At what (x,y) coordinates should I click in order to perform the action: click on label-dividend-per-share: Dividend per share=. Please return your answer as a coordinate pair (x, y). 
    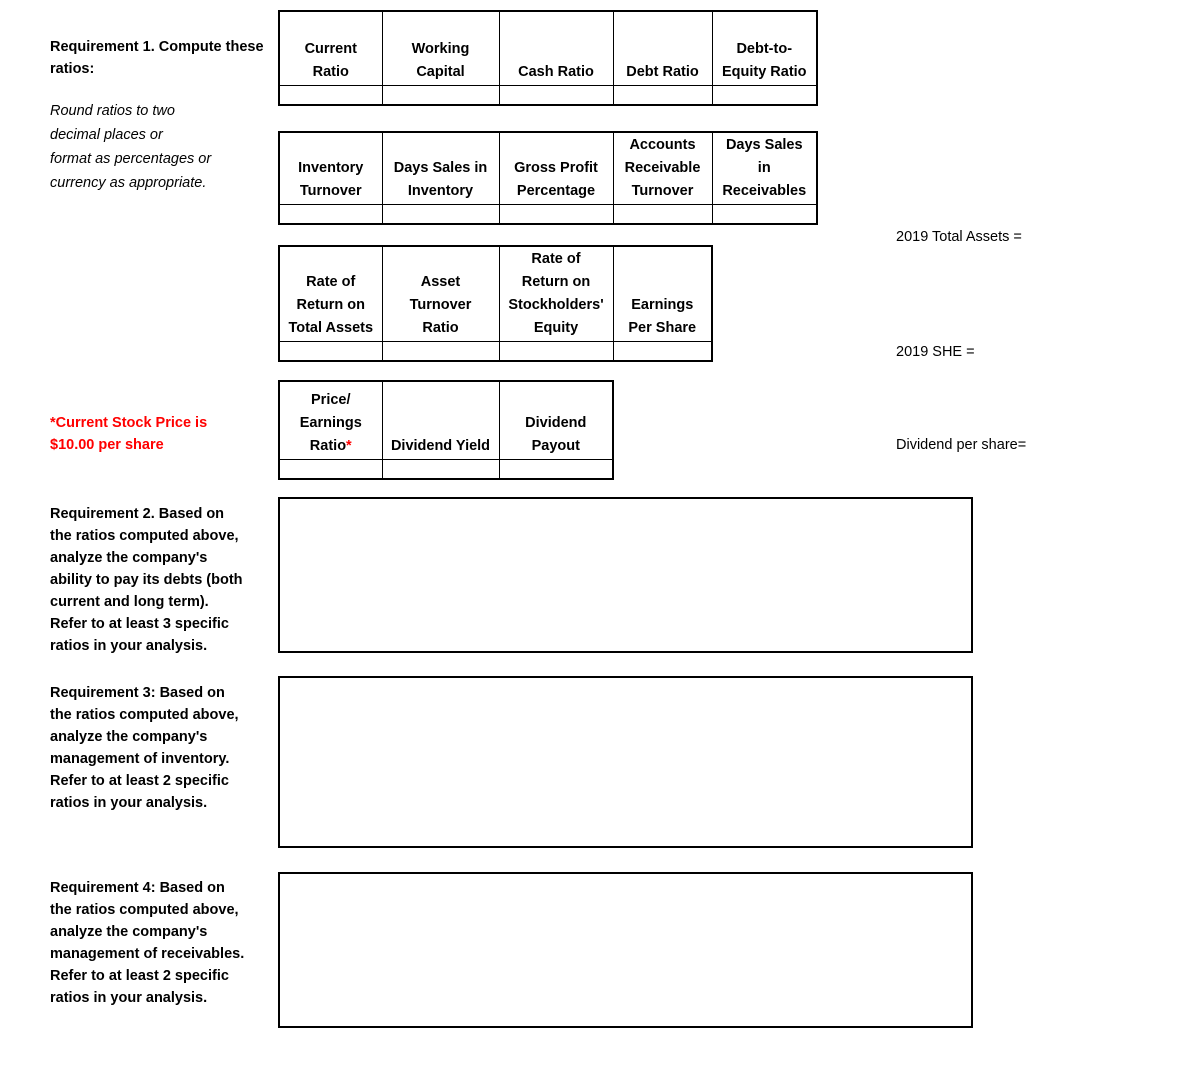
    Looking at the image, I should click on (961, 445).